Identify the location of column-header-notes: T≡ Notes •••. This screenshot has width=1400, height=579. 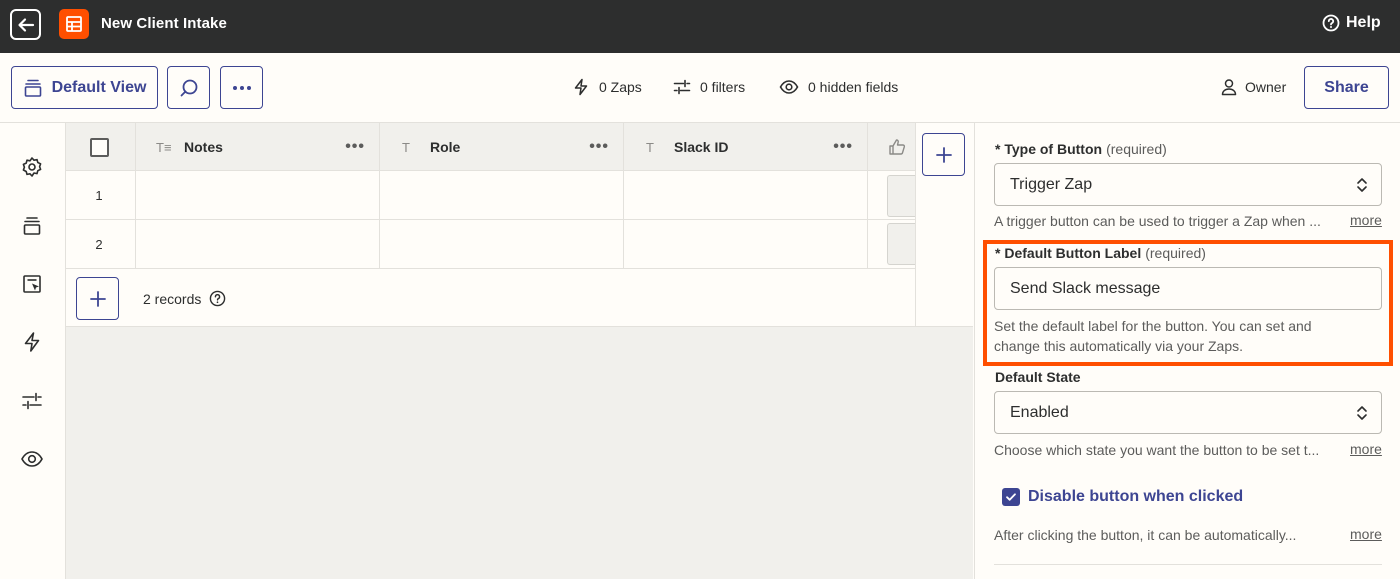
(258, 147).